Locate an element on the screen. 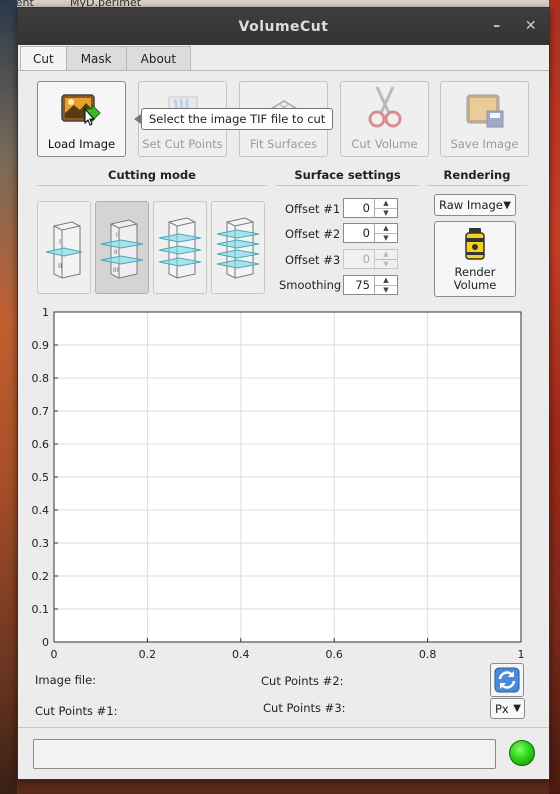  tab-divider is located at coordinates (283, 70).